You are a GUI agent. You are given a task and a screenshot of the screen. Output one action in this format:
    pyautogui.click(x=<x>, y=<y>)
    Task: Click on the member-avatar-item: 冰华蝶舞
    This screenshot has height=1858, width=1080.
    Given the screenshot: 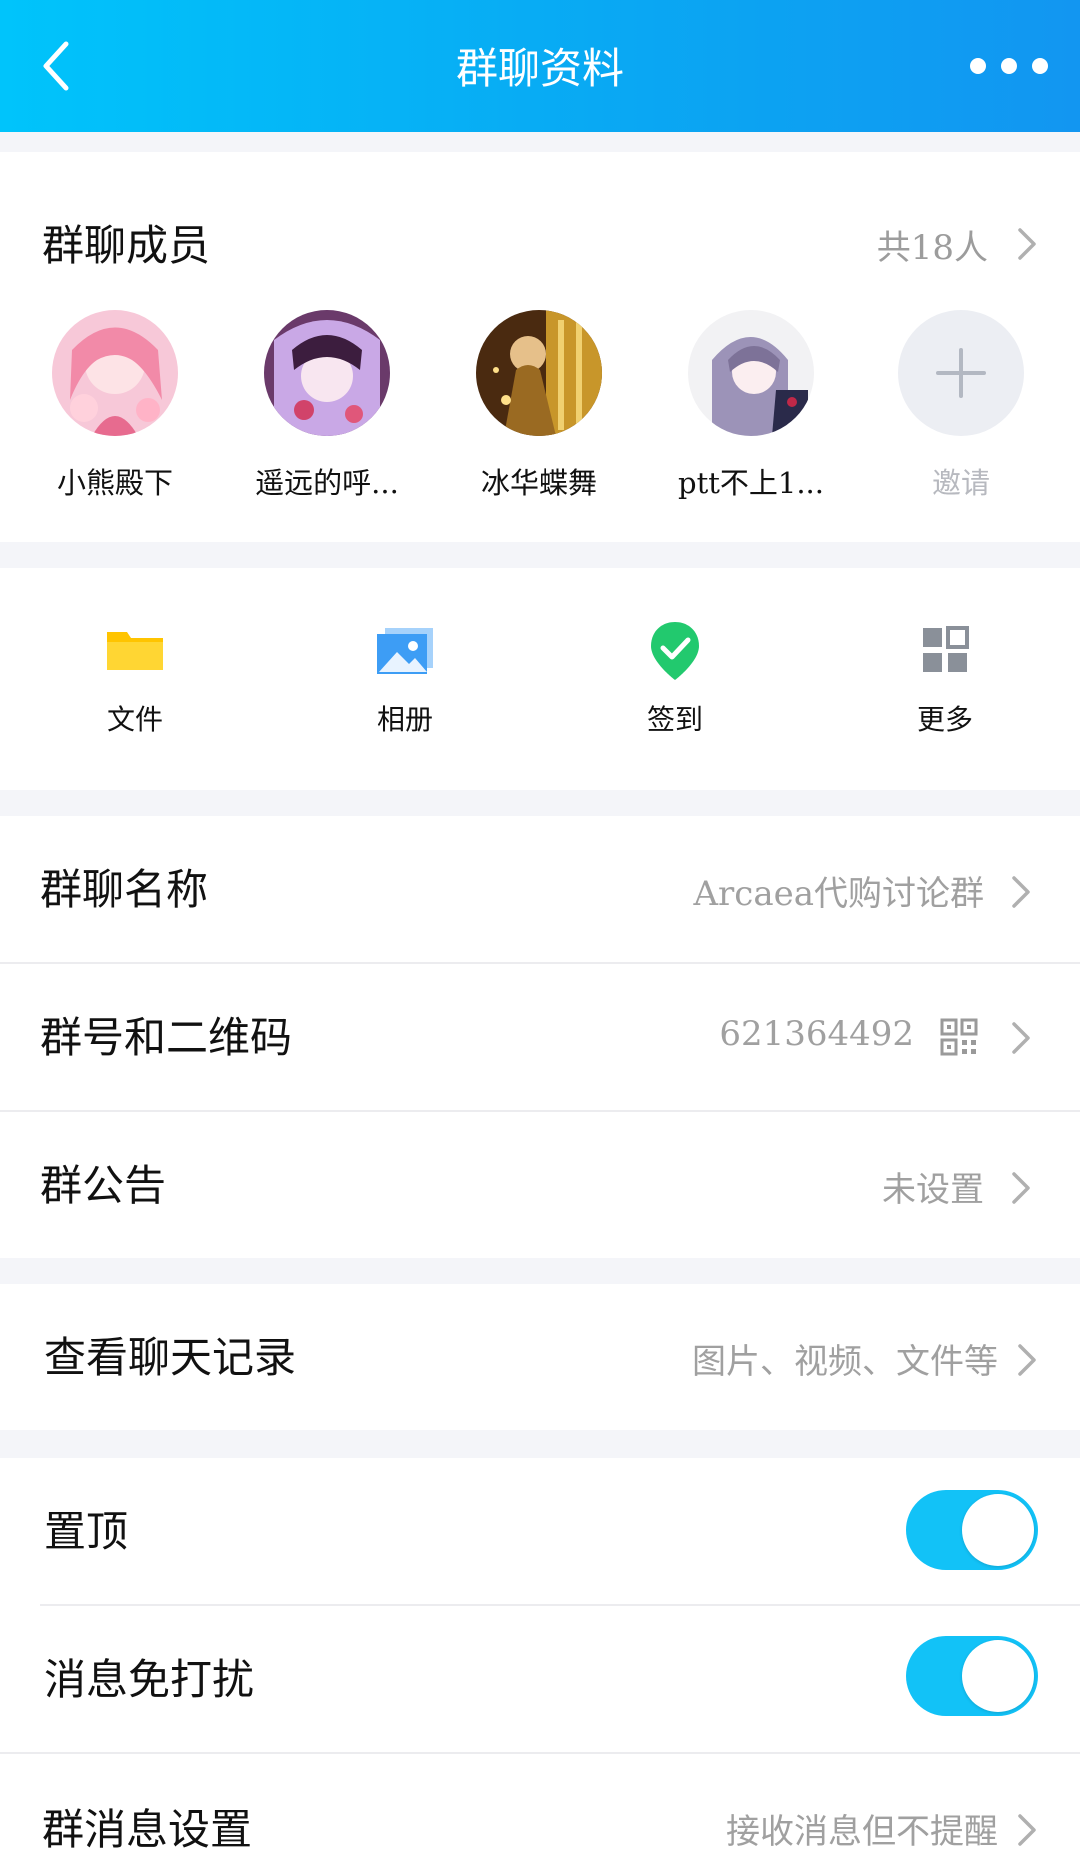 What is the action you would take?
    pyautogui.click(x=539, y=406)
    